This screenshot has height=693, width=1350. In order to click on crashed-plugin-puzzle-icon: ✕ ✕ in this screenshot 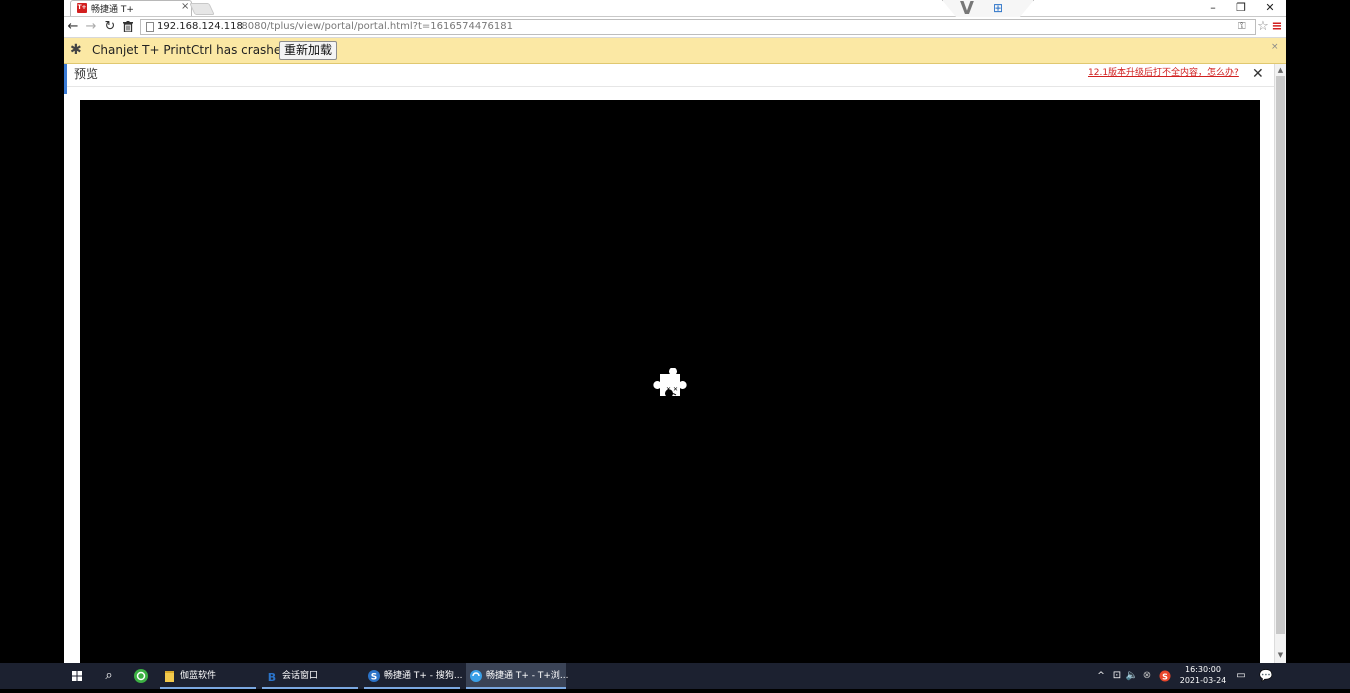, I will do `click(670, 382)`.